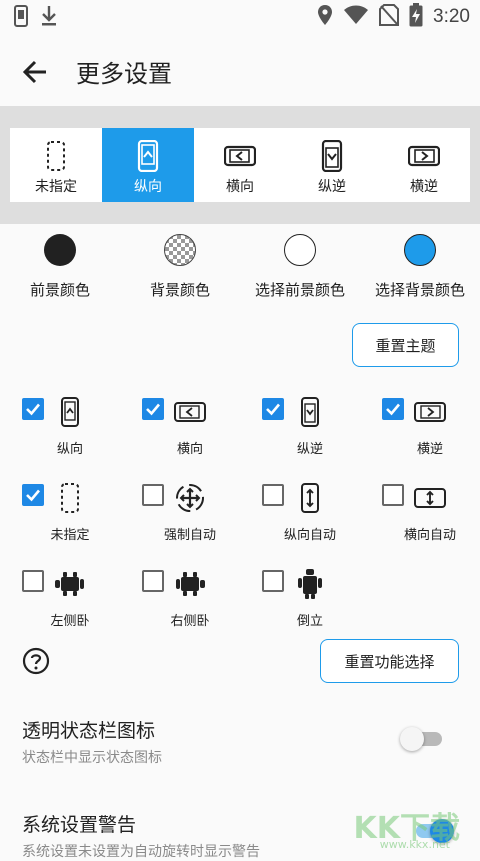 This screenshot has height=861, width=480. What do you see at coordinates (325, 17) in the screenshot?
I see `location-icon` at bounding box center [325, 17].